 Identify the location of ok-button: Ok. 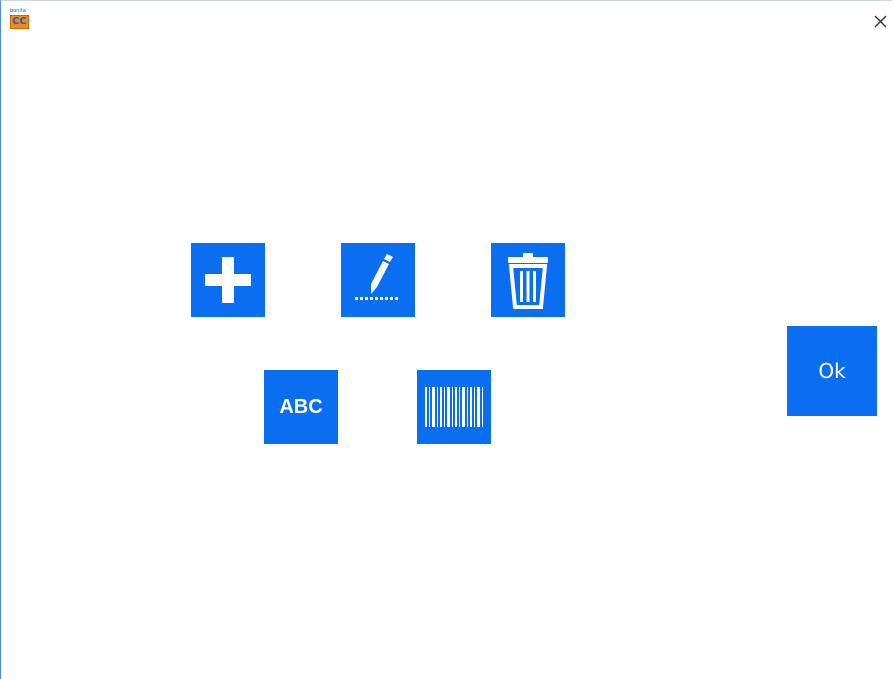
(832, 371).